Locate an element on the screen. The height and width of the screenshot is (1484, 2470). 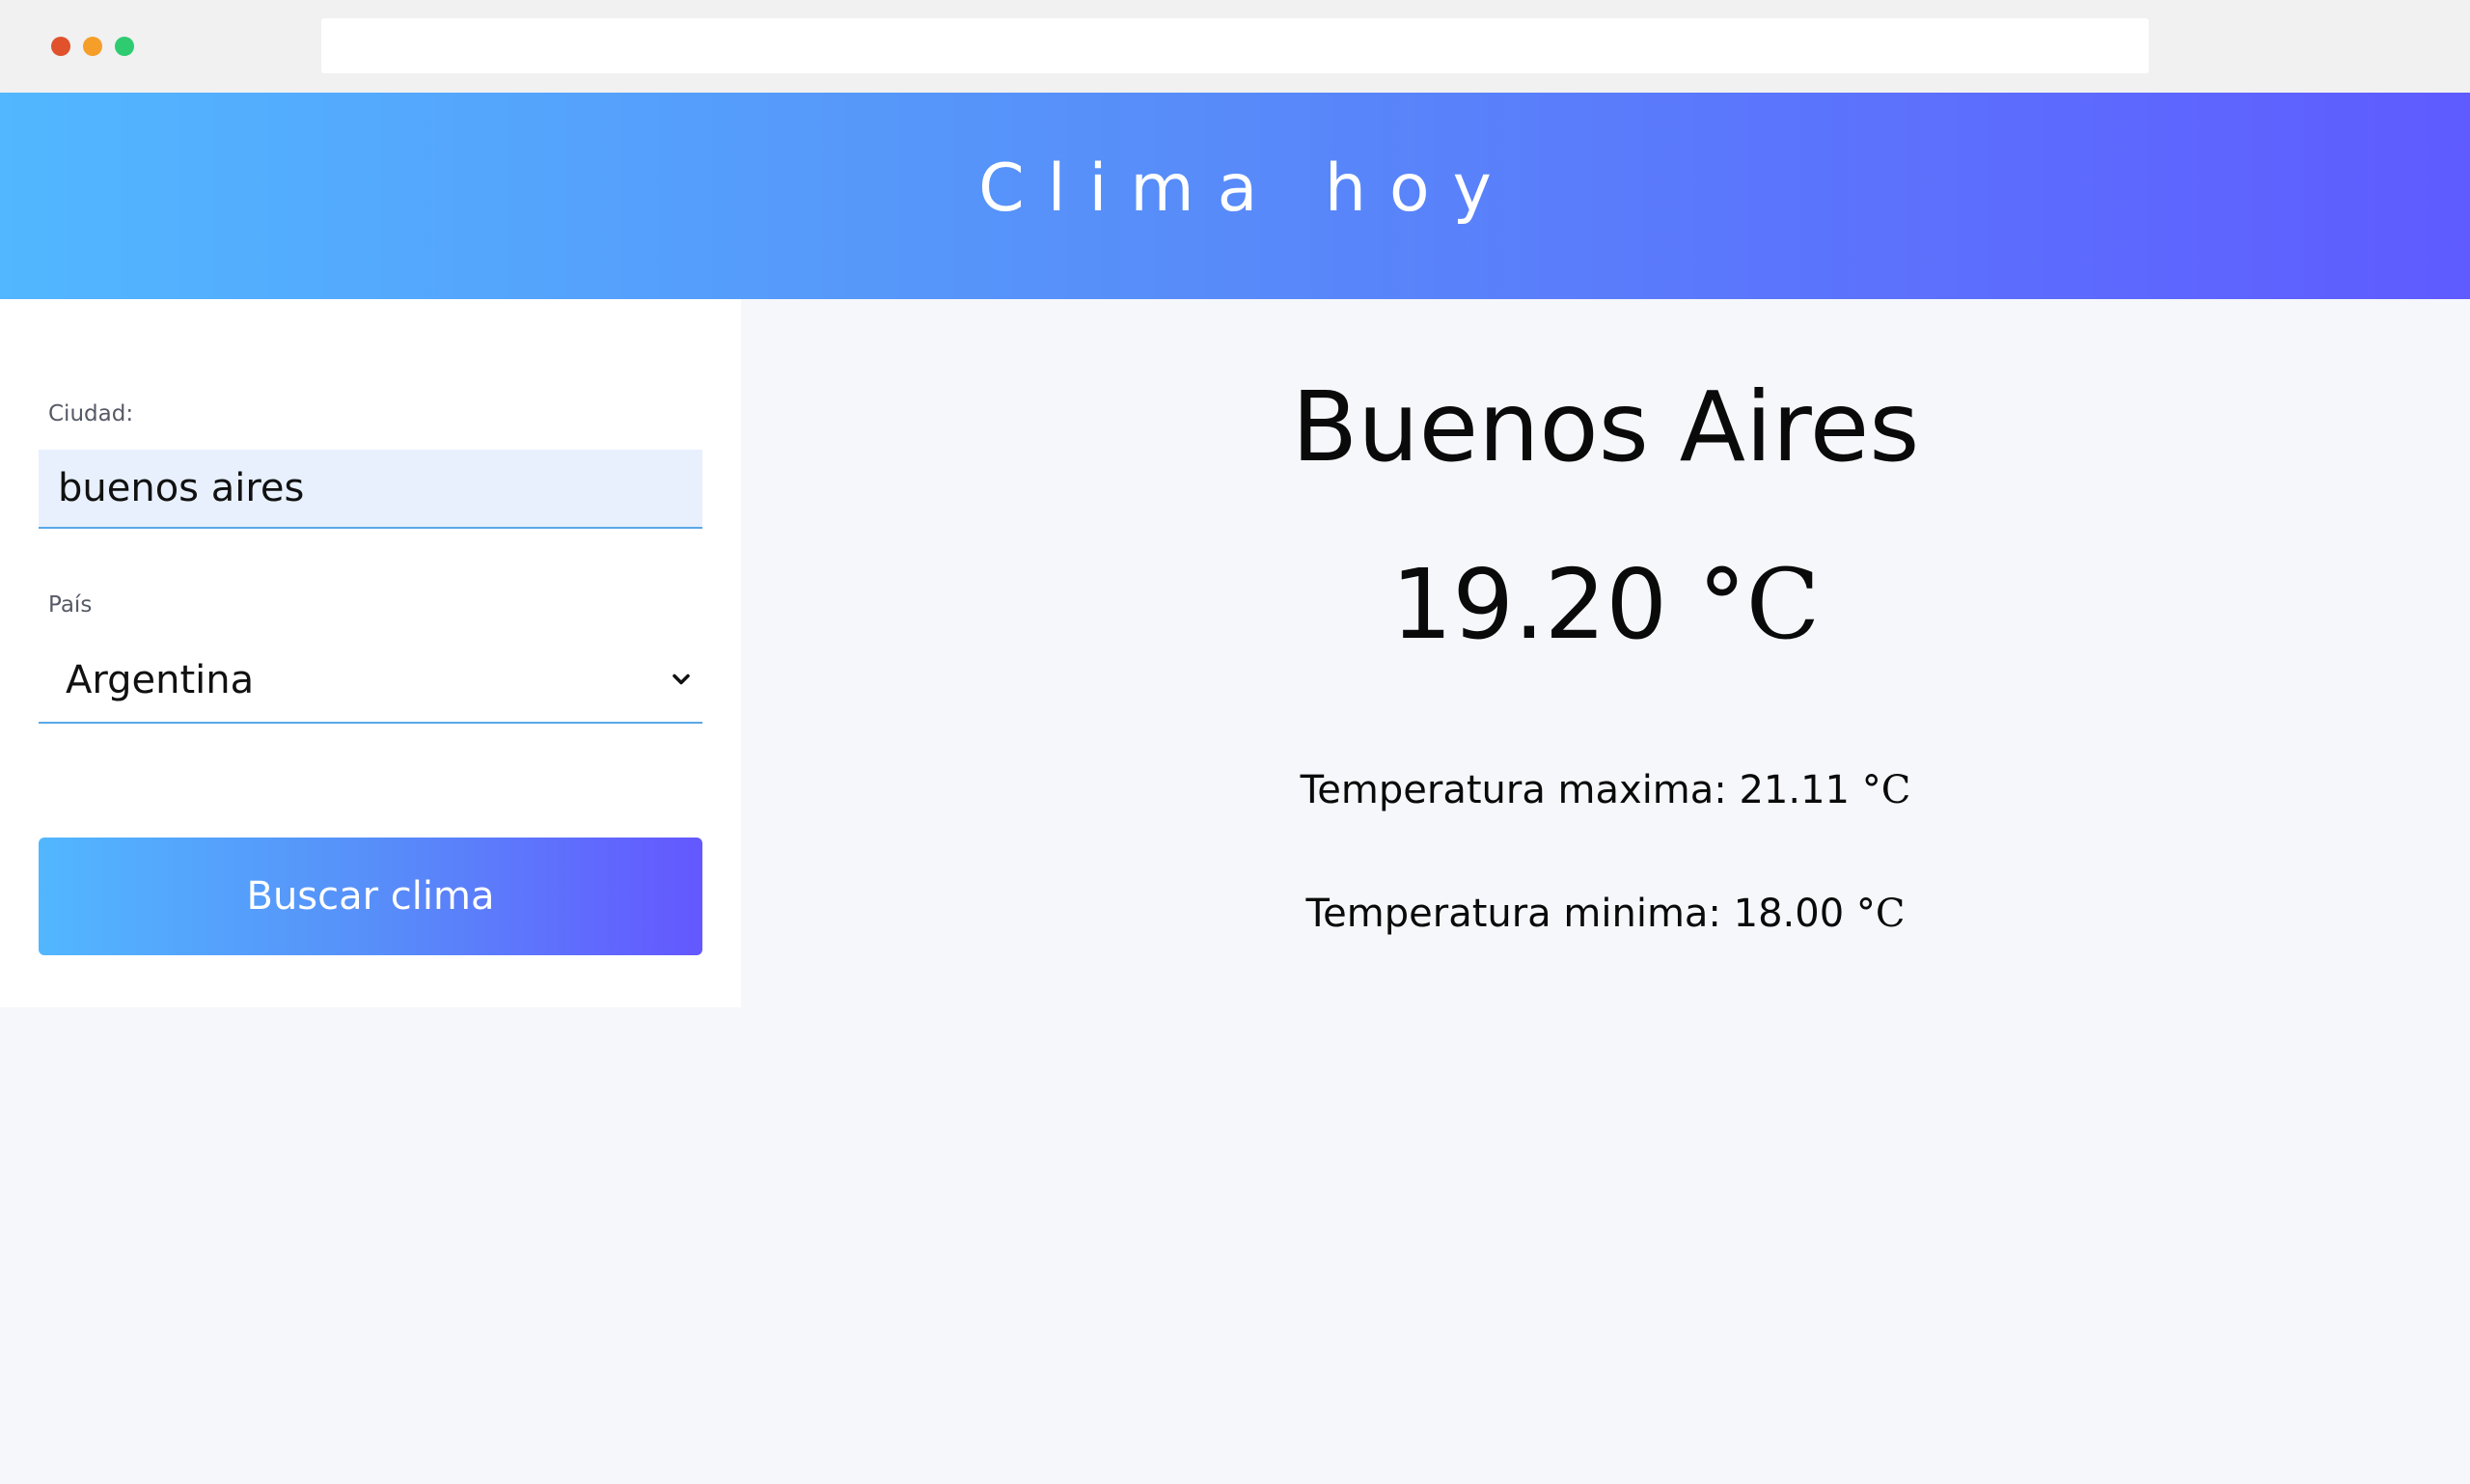
window-minimize-dot is located at coordinates (92, 46).